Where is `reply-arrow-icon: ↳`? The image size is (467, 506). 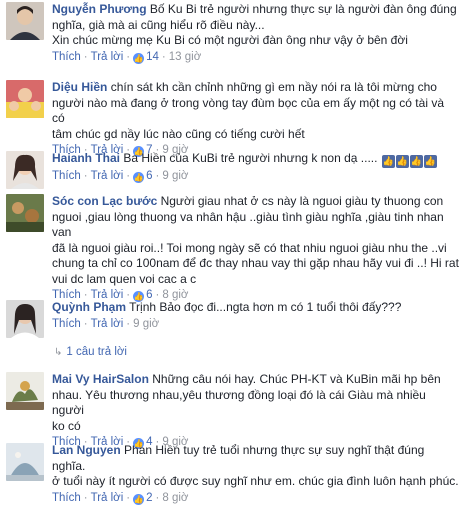
reply-arrow-icon: ↳ is located at coordinates (58, 352).